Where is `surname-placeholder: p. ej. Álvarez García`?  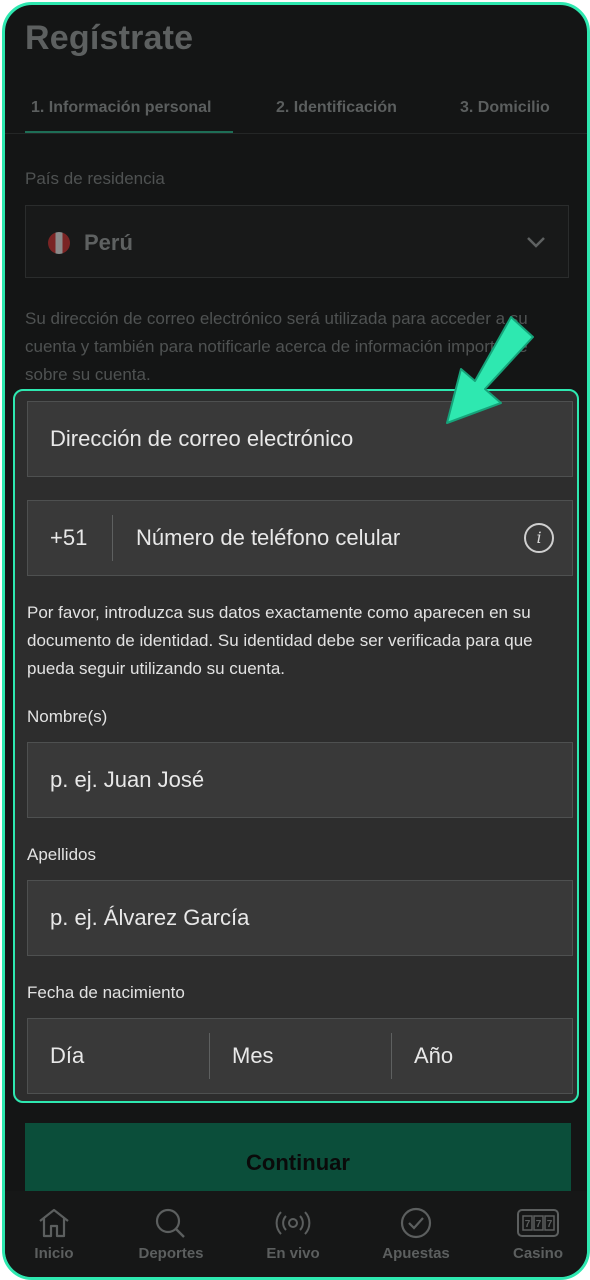
surname-placeholder: p. ej. Álvarez García is located at coordinates (150, 917).